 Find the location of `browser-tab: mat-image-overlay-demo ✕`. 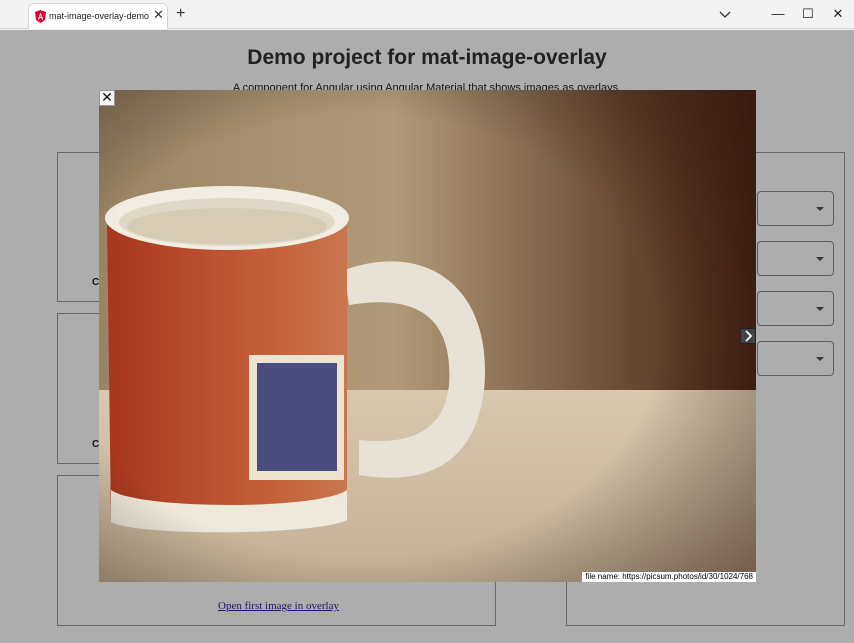

browser-tab: mat-image-overlay-demo ✕ is located at coordinates (98, 16).